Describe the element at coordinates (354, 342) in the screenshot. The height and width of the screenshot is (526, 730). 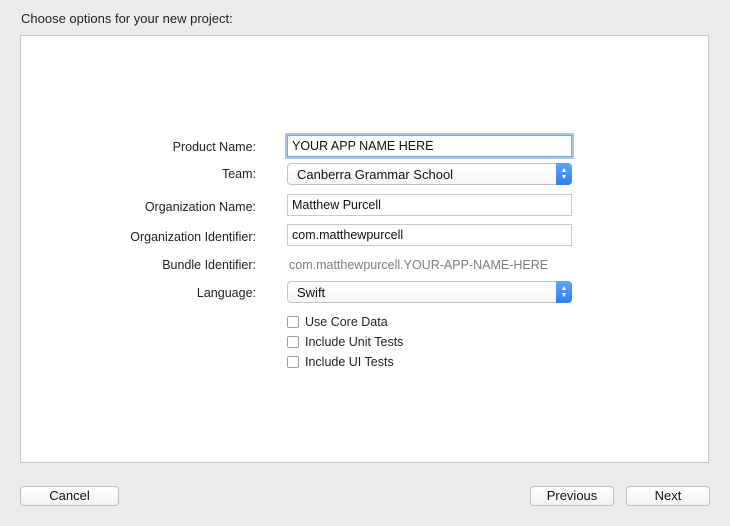
I see `include-unit-tests-label: Include Unit Tests` at that location.